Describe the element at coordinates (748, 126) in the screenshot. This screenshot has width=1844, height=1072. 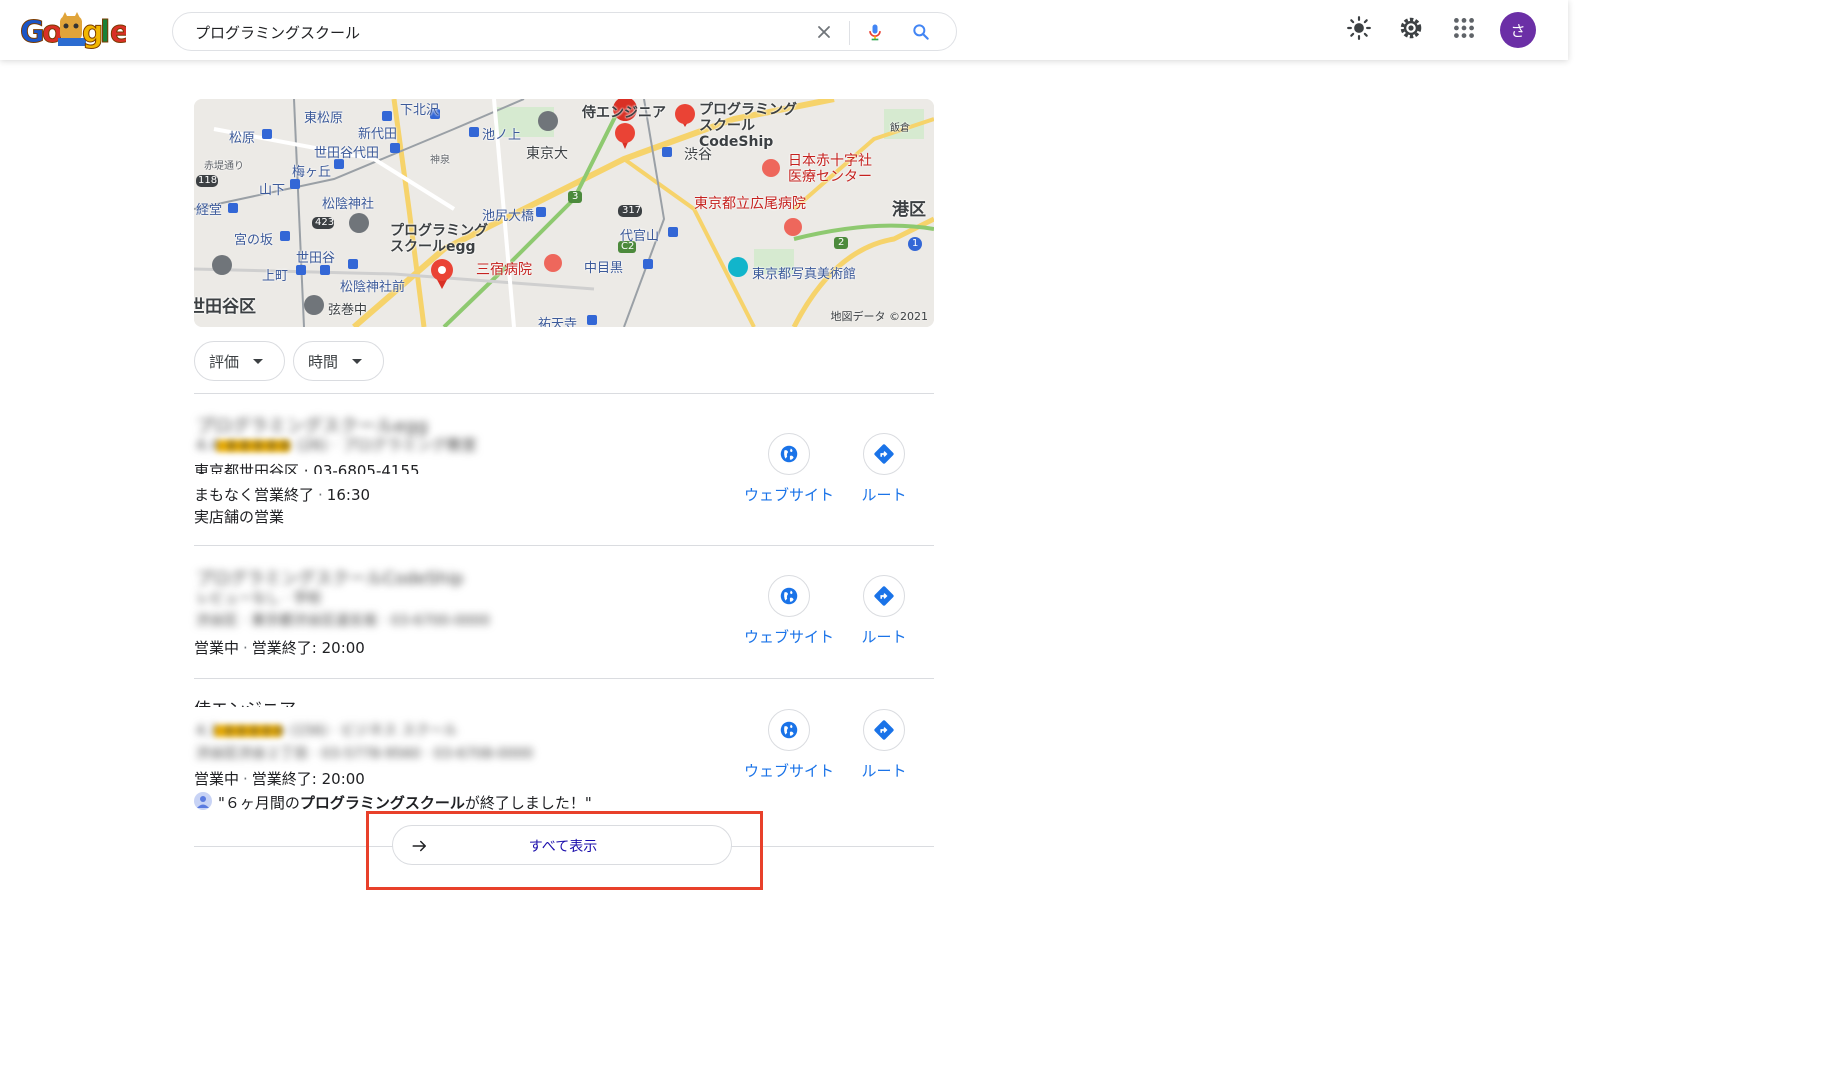
I see `map-label: プログラミング スクールCodeShip` at that location.